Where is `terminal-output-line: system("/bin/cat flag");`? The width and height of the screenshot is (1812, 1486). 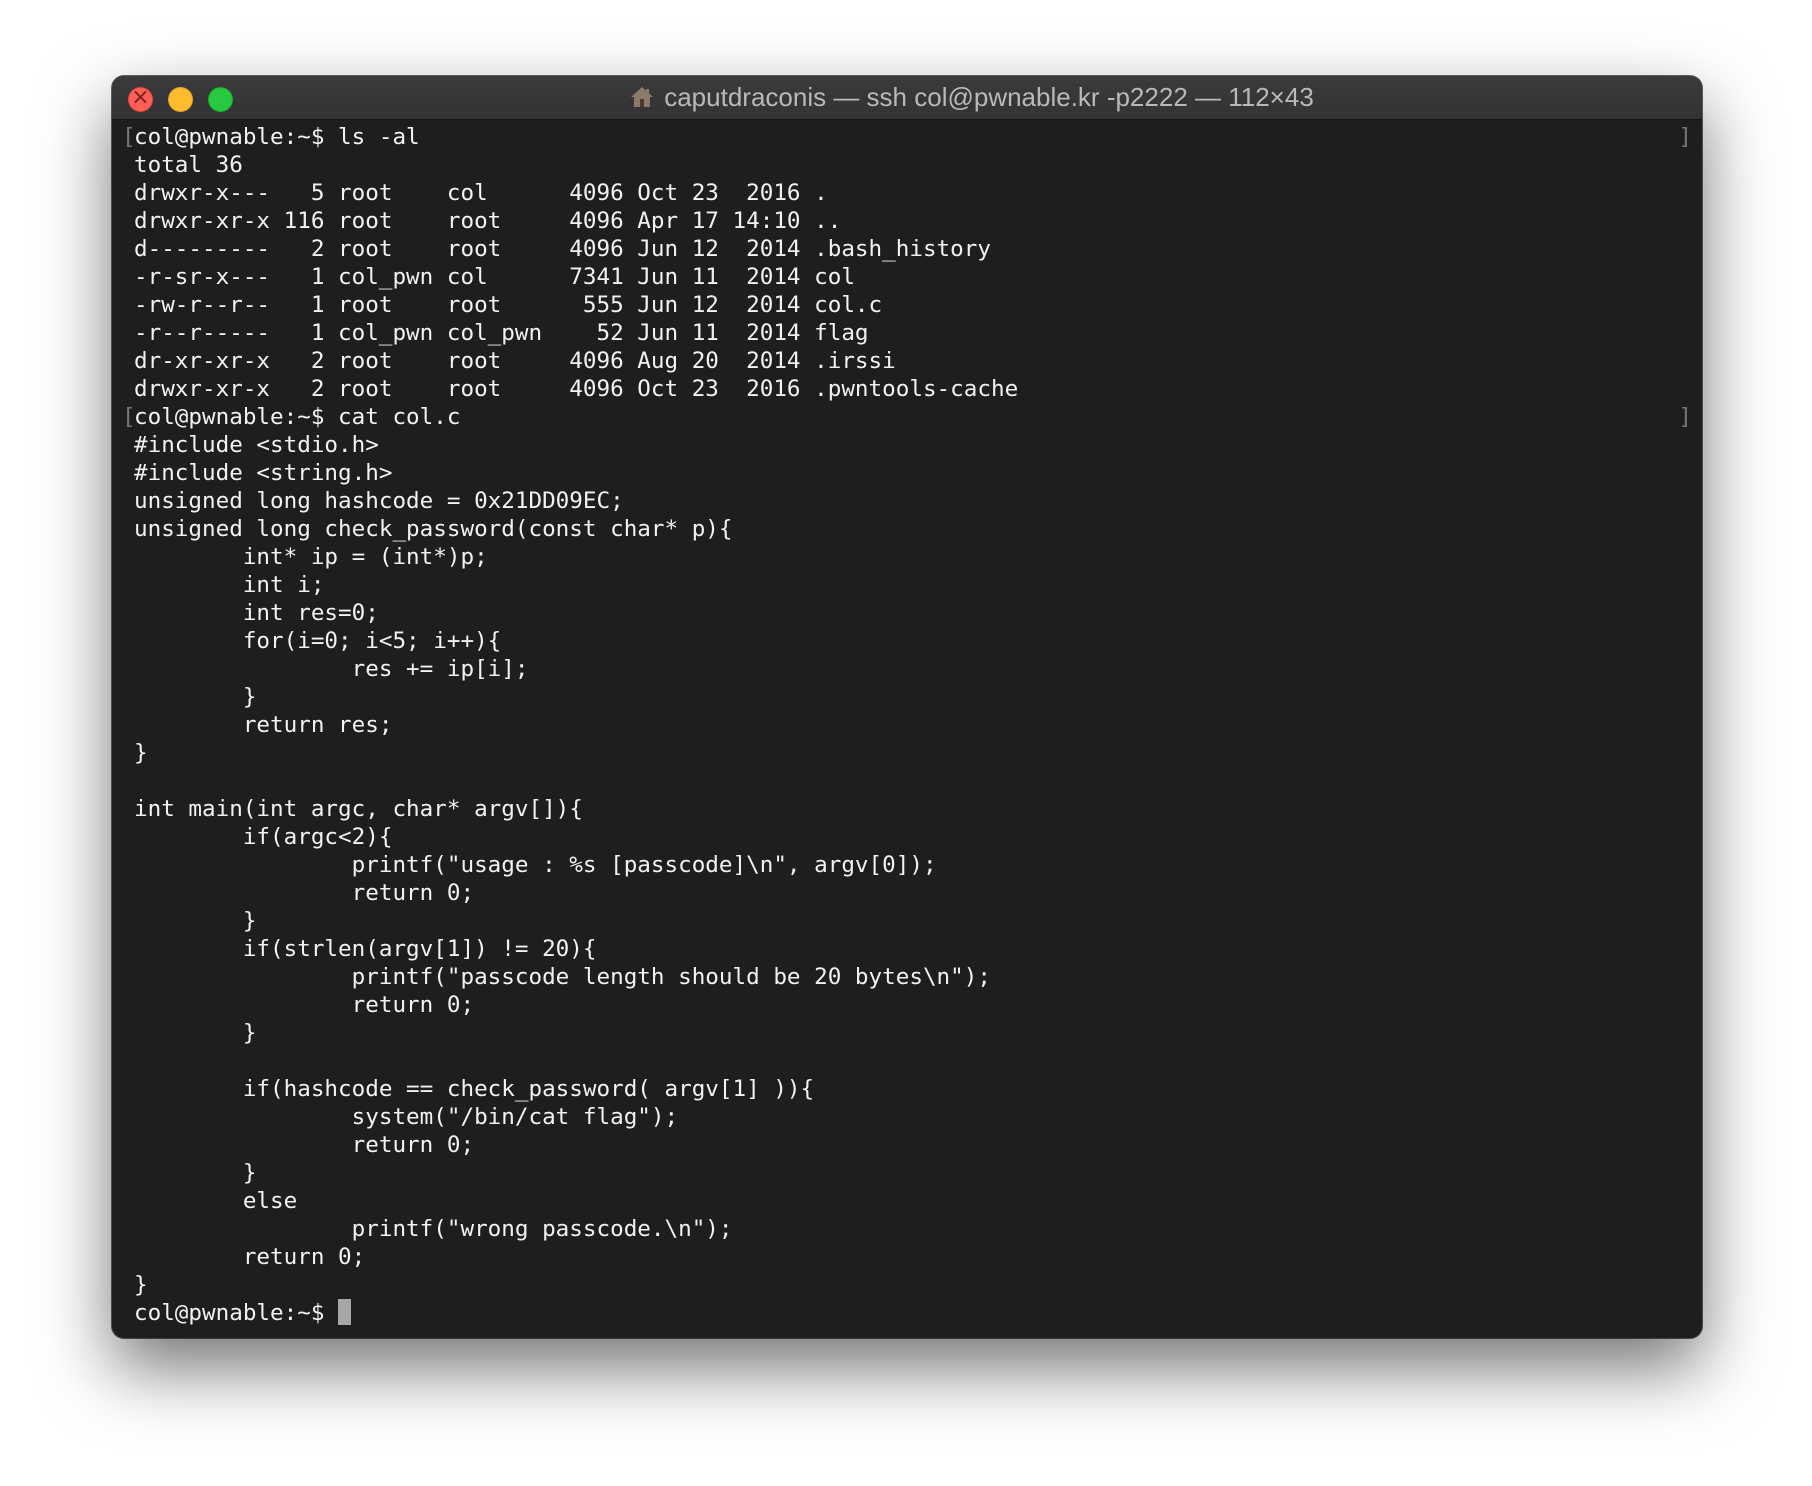
terminal-output-line: system("/bin/cat flag"); is located at coordinates (406, 1117).